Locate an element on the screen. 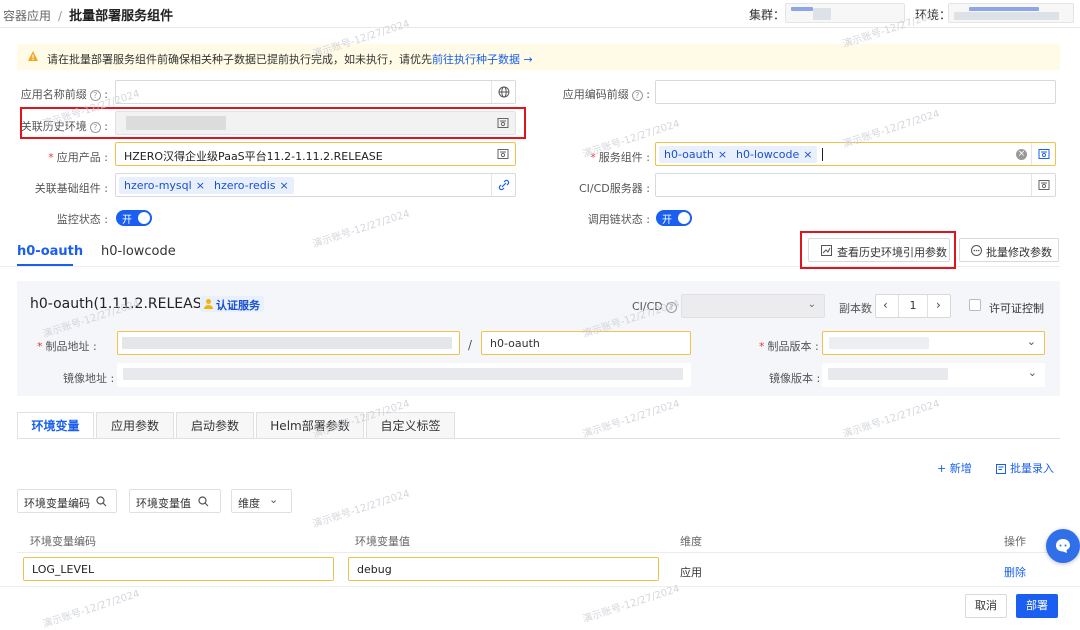 The width and height of the screenshot is (1080, 630). warning-icon is located at coordinates (33, 56).